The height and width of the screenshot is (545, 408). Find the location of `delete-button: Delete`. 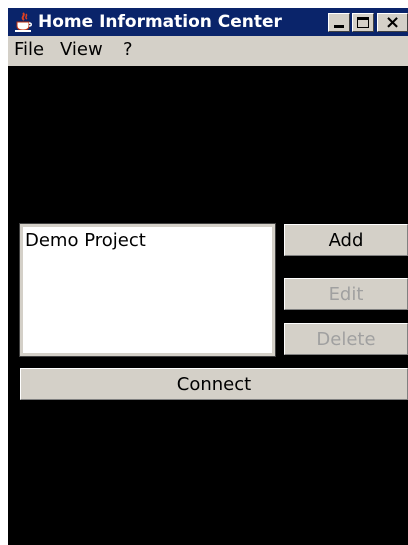

delete-button: Delete is located at coordinates (346, 339).